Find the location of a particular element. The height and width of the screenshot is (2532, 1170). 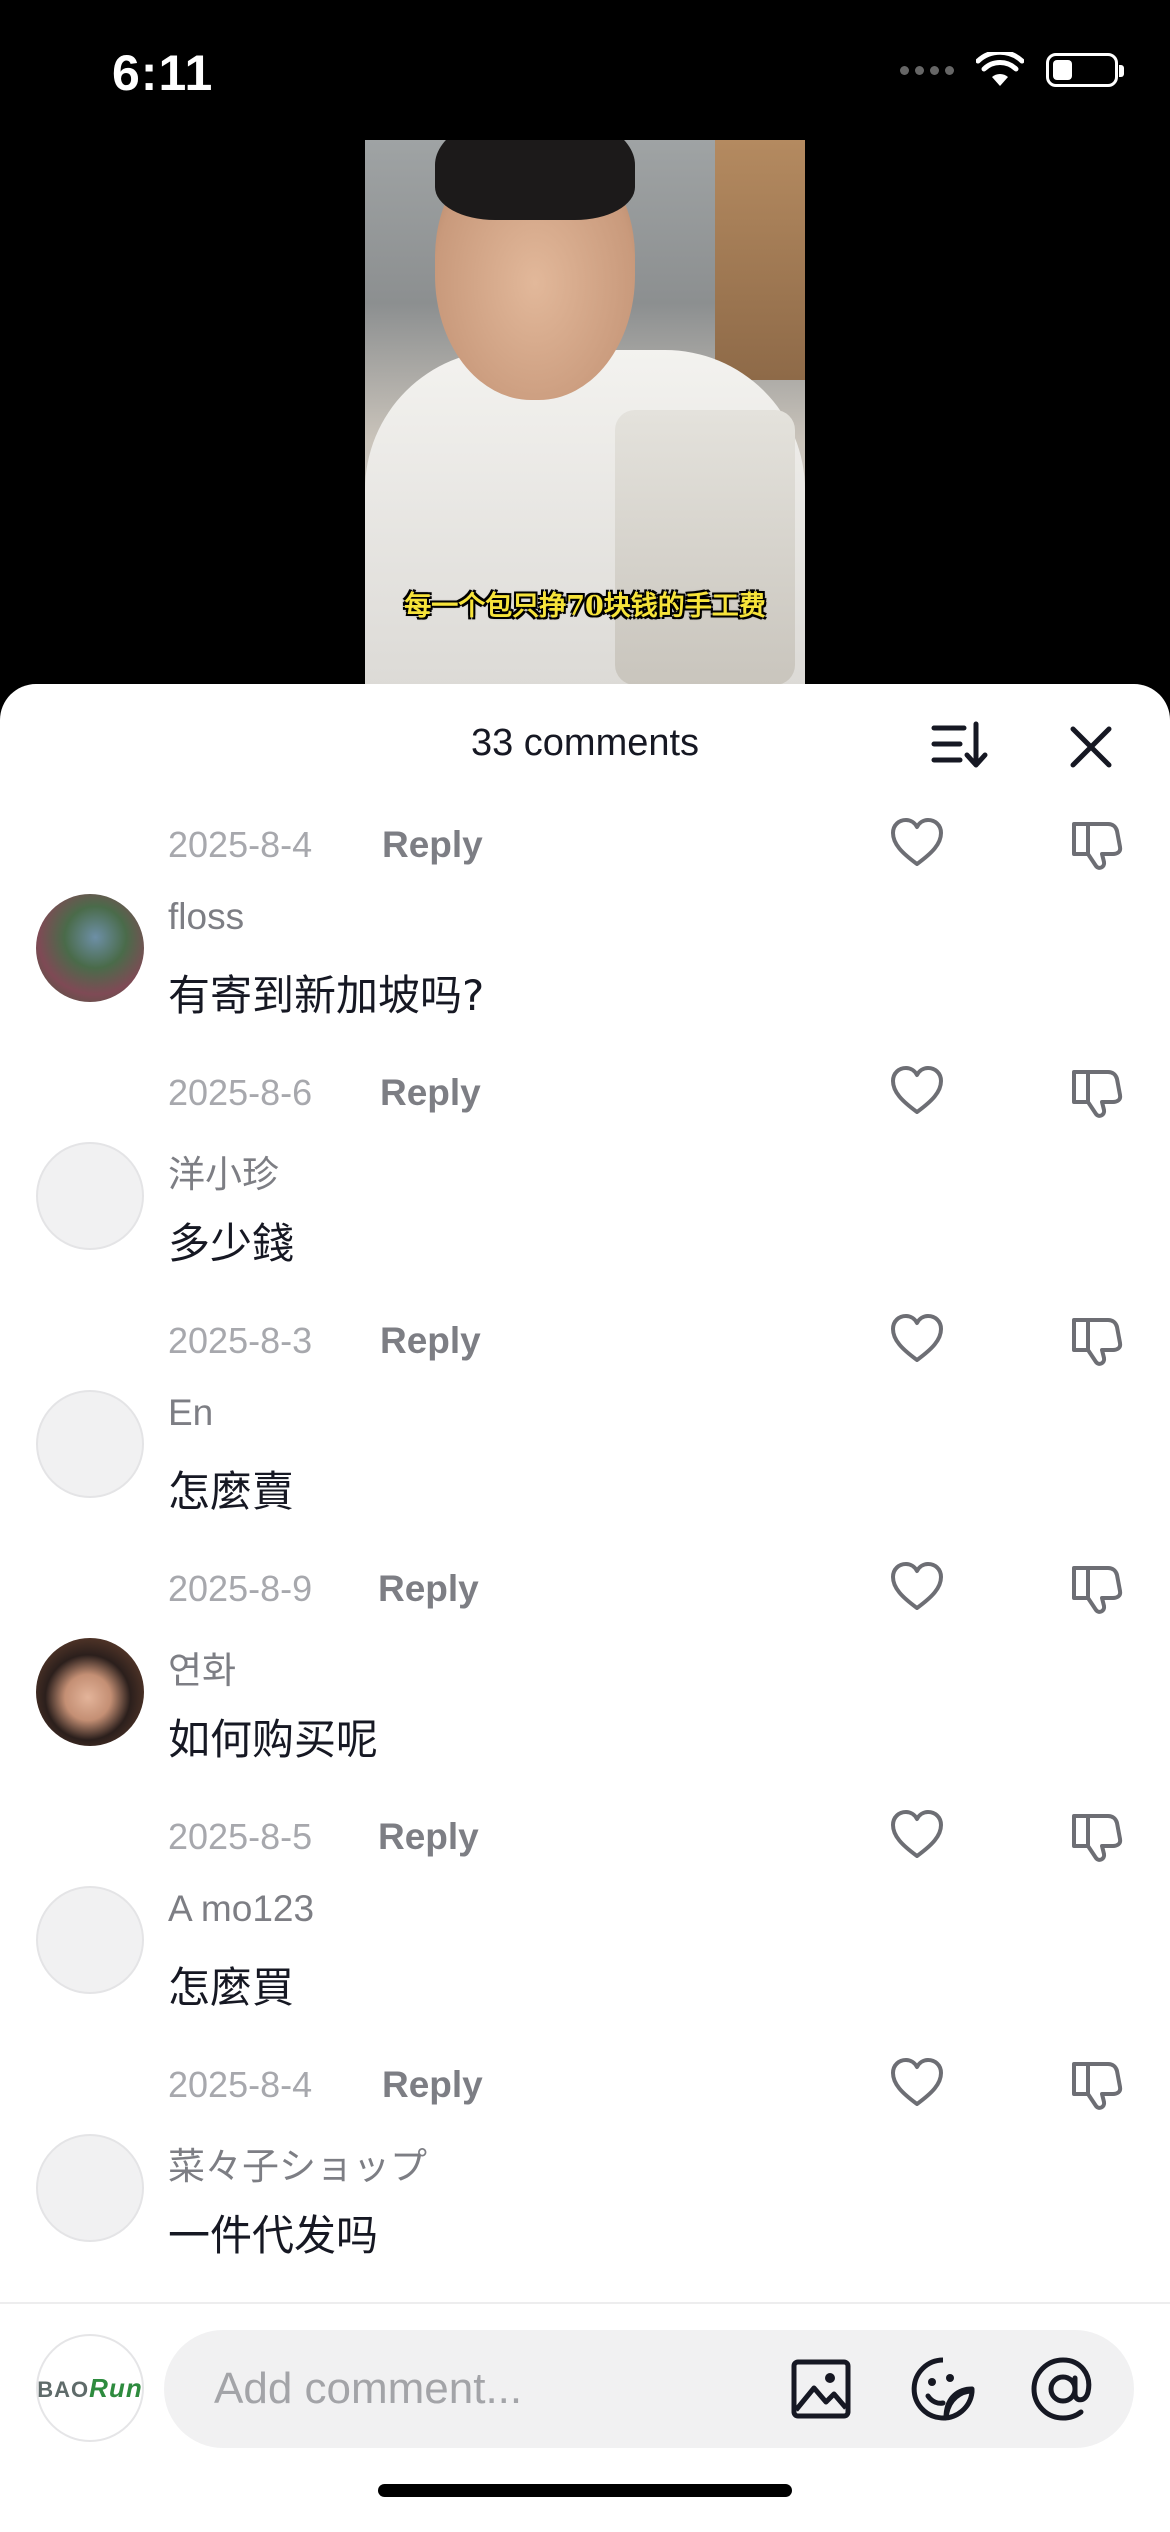

sheet-header: 33 comments is located at coordinates (585, 744).